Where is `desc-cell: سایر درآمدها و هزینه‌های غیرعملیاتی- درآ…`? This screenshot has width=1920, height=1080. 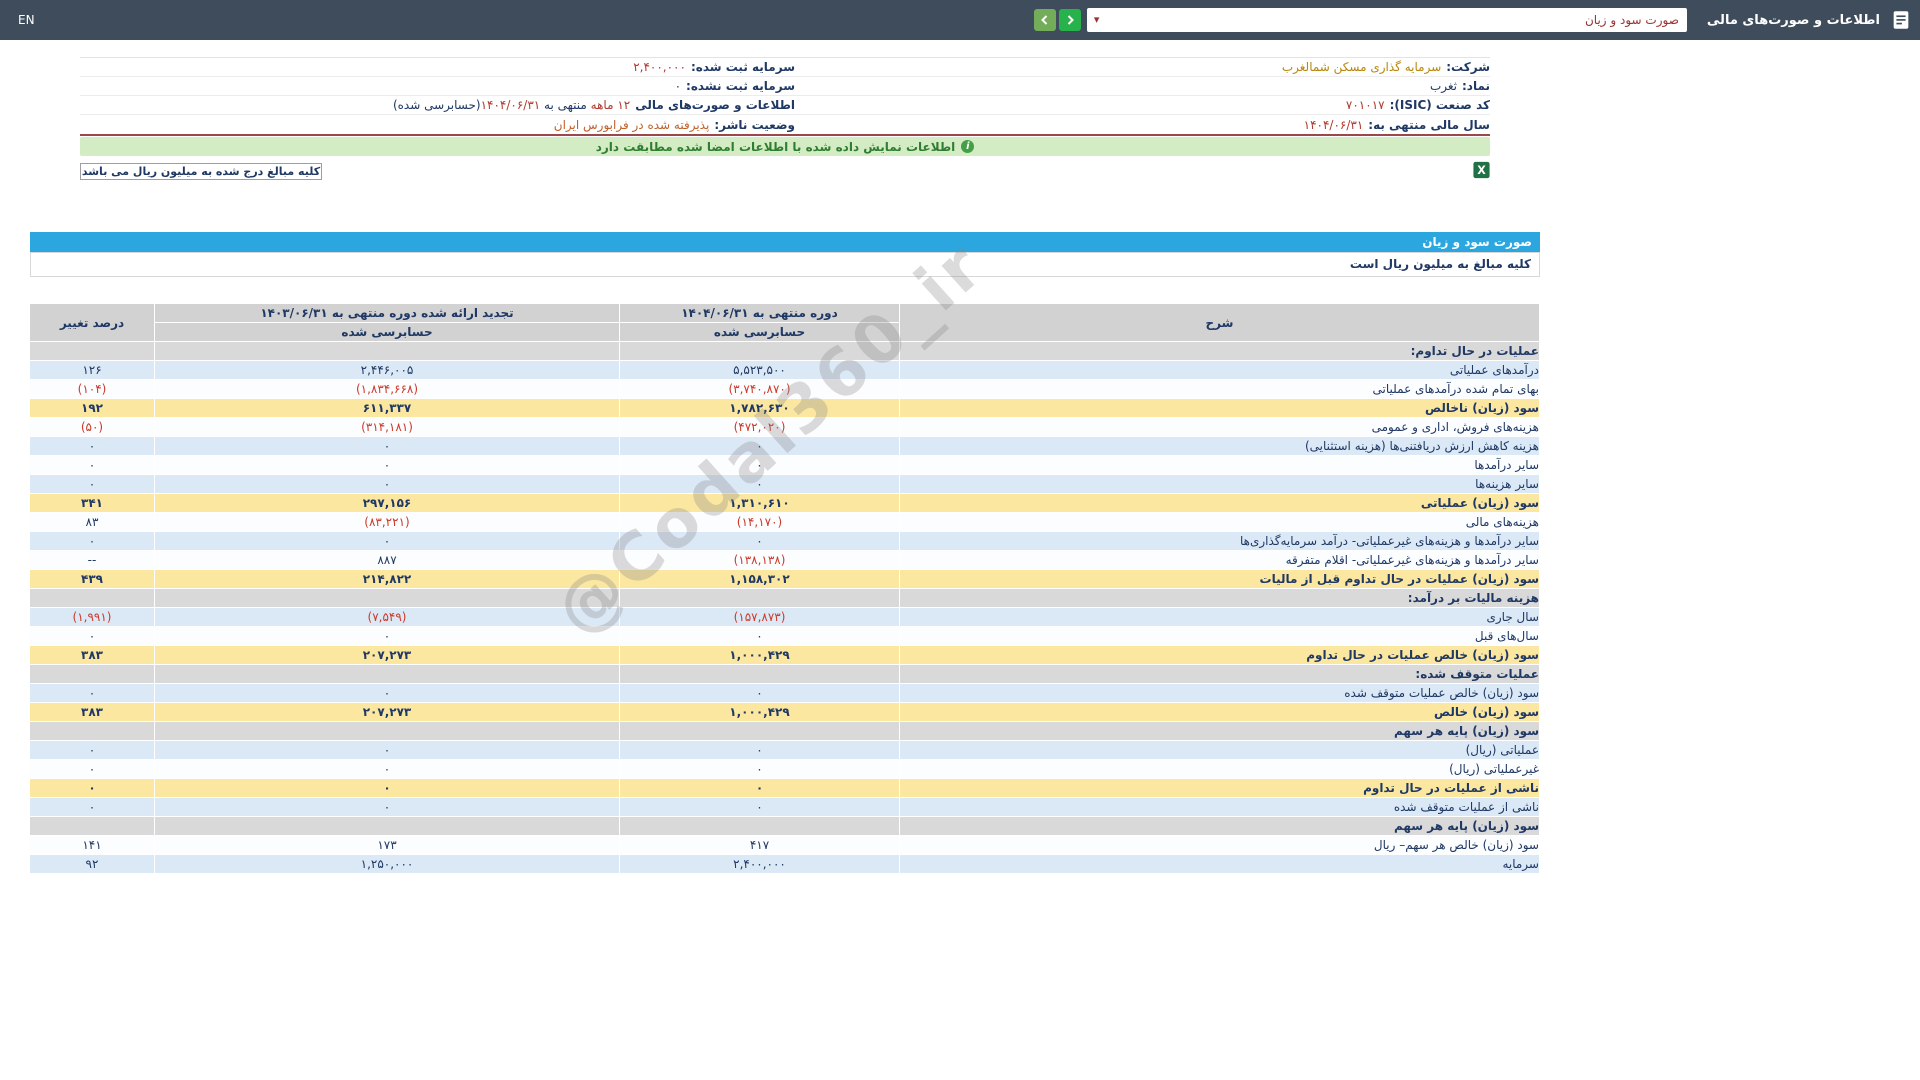 desc-cell: سایر درآمدها و هزینه‌های غیرعملیاتی- درآ… is located at coordinates (1219, 541).